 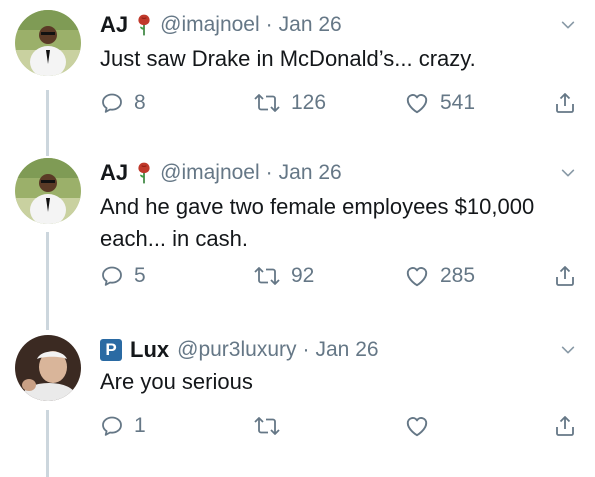 I want to click on reply-button: 5, so click(x=123, y=276).